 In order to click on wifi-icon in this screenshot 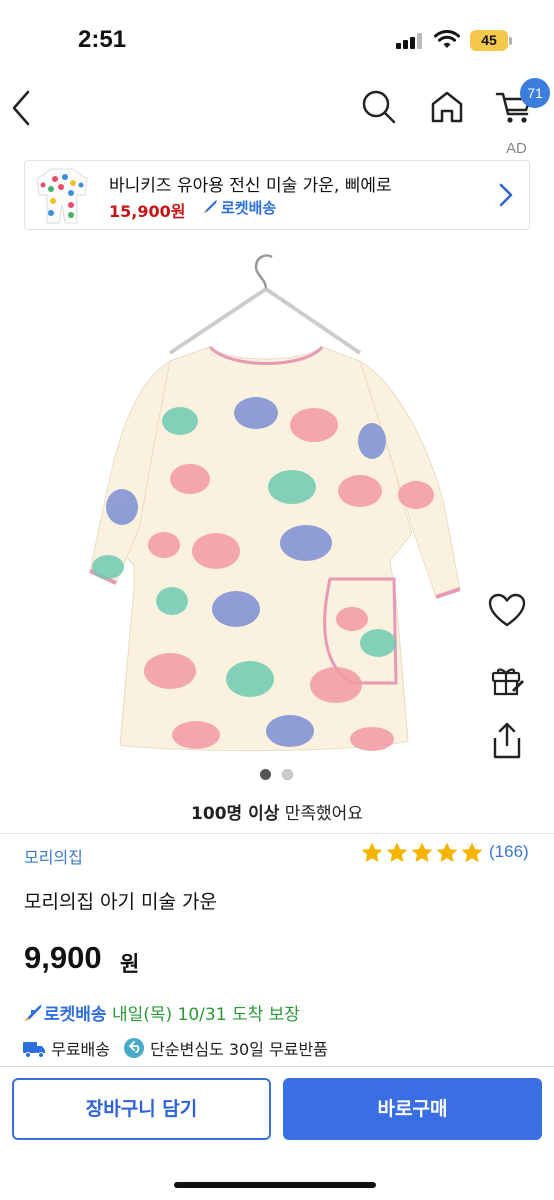, I will do `click(447, 39)`.